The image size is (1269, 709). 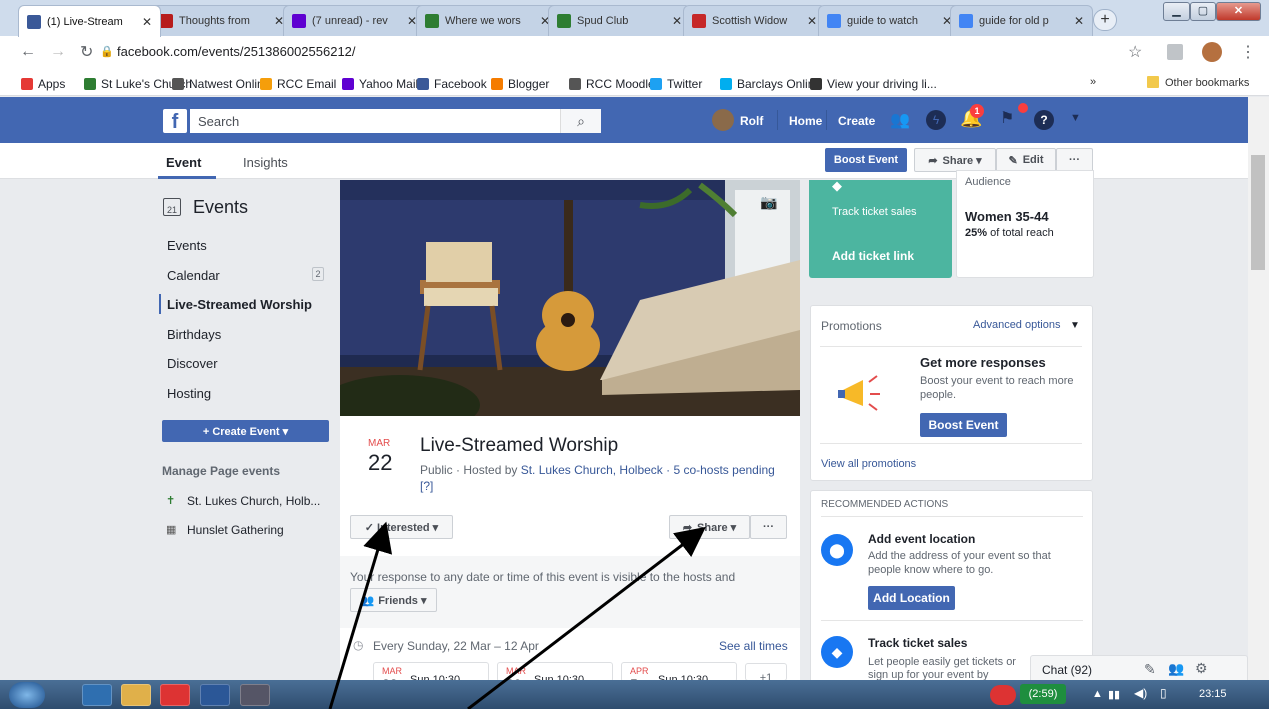 I want to click on url-field: facebook.com/events/251386002556212/, so click(x=236, y=51).